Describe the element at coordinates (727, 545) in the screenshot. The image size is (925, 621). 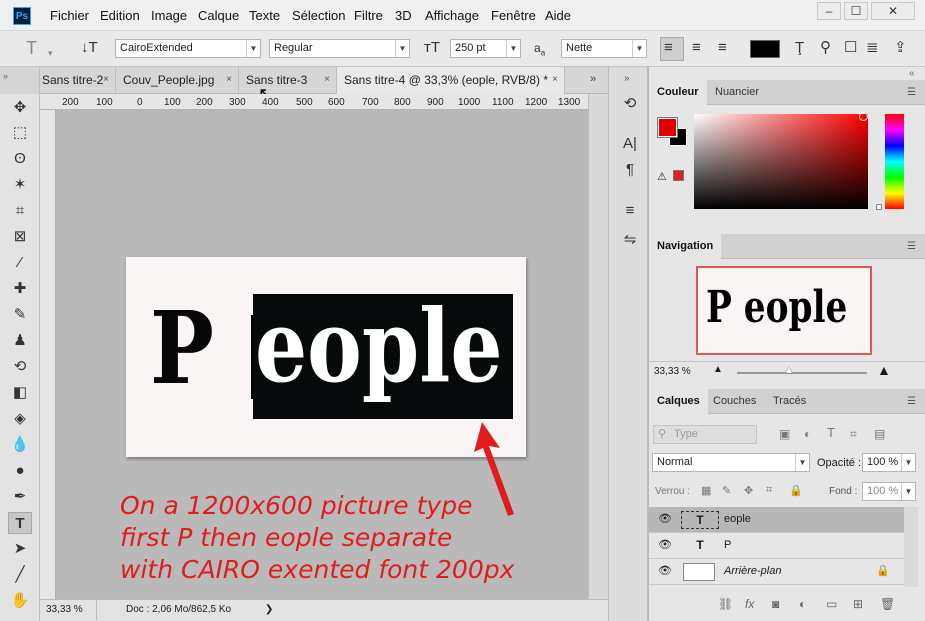
I see `layer-name: P` at that location.